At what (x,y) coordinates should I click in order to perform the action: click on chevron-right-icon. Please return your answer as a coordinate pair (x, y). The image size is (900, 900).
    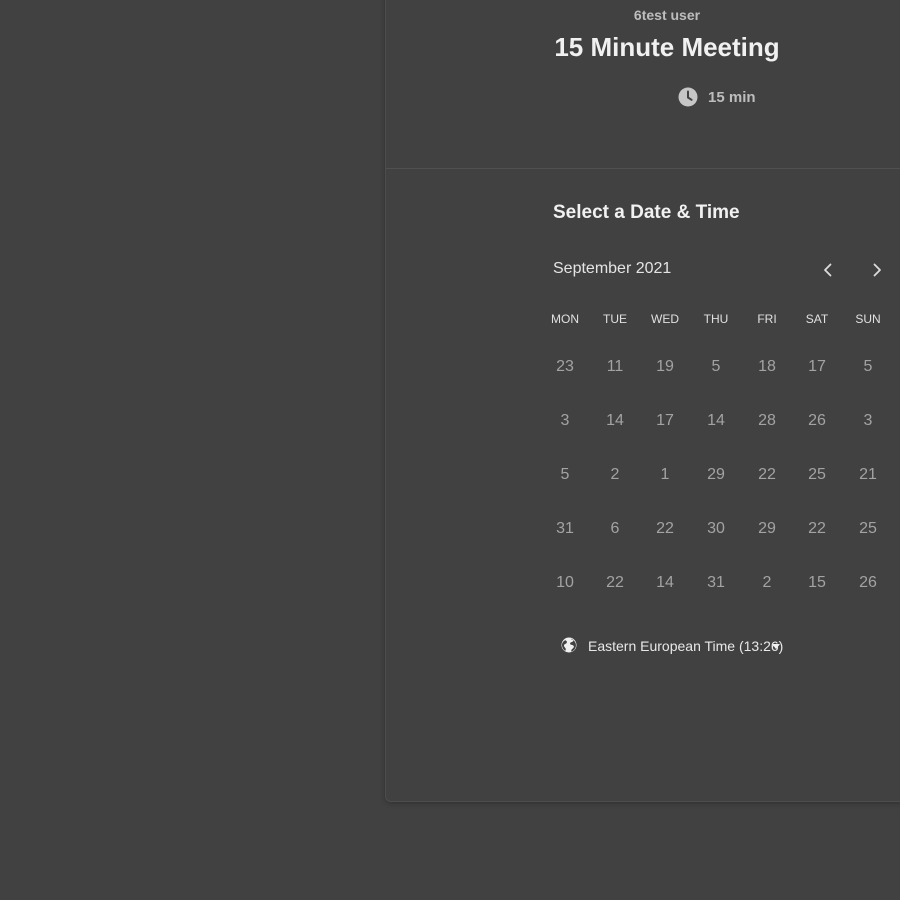
    Looking at the image, I should click on (877, 270).